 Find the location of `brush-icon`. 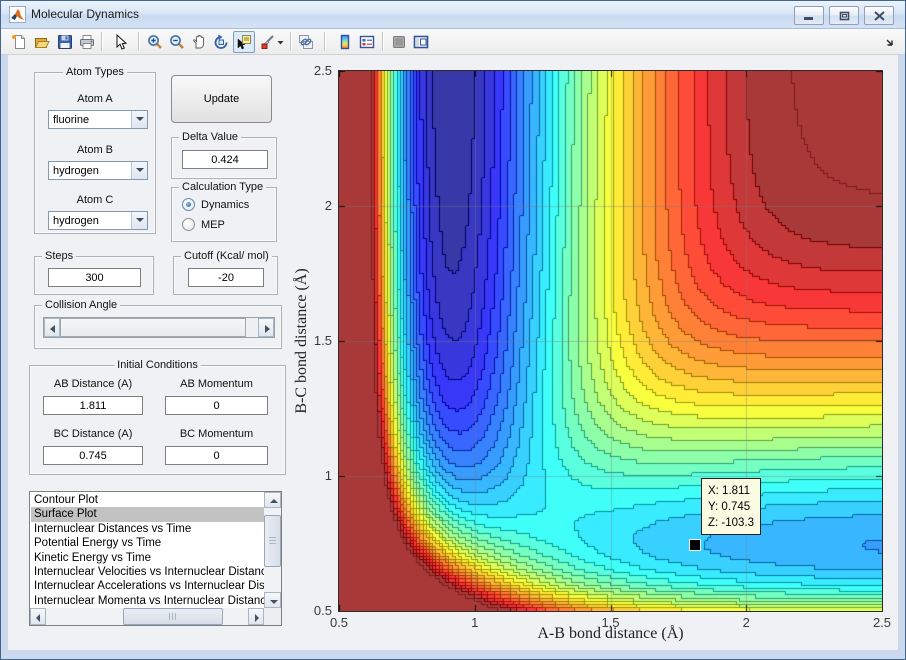

brush-icon is located at coordinates (267, 42).